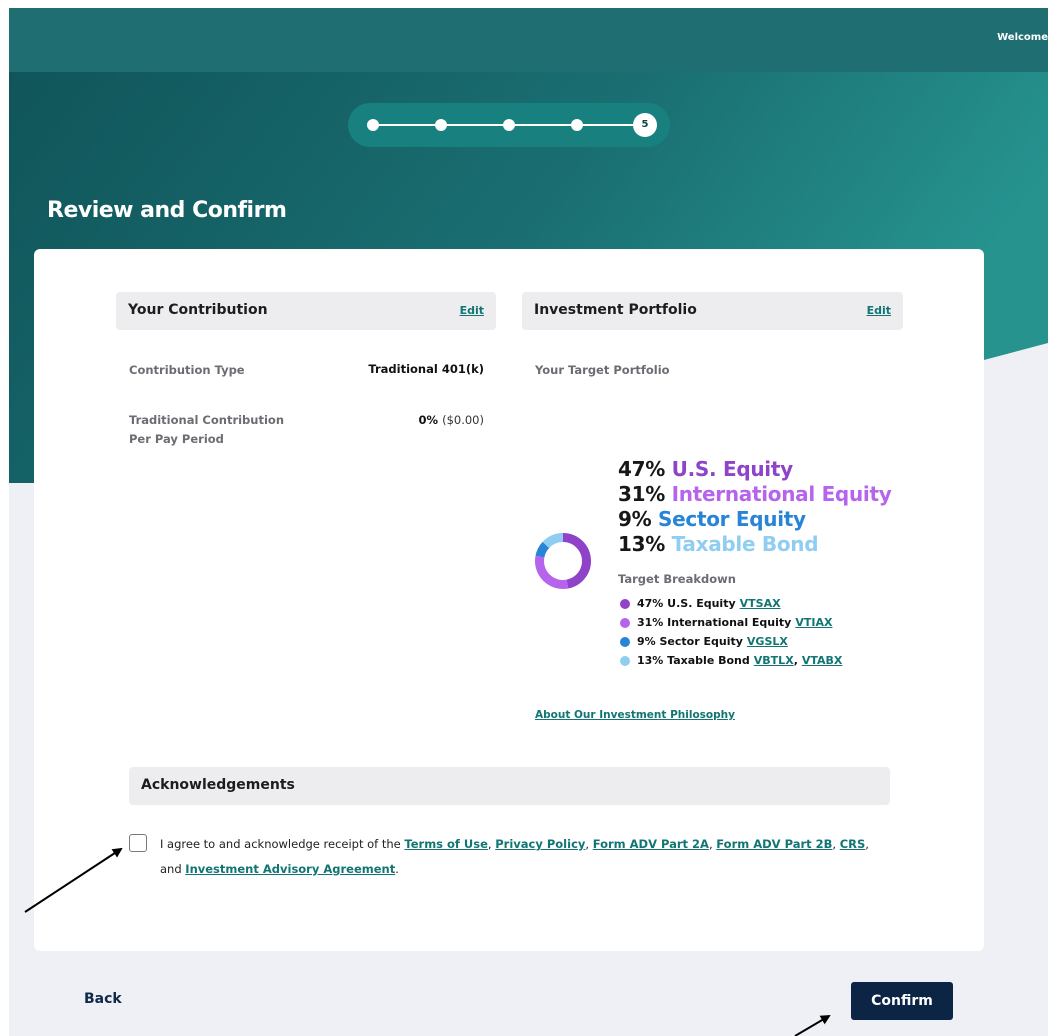 Image resolution: width=1048 pixels, height=1036 pixels. I want to click on allocation-pct: 13%, so click(641, 544).